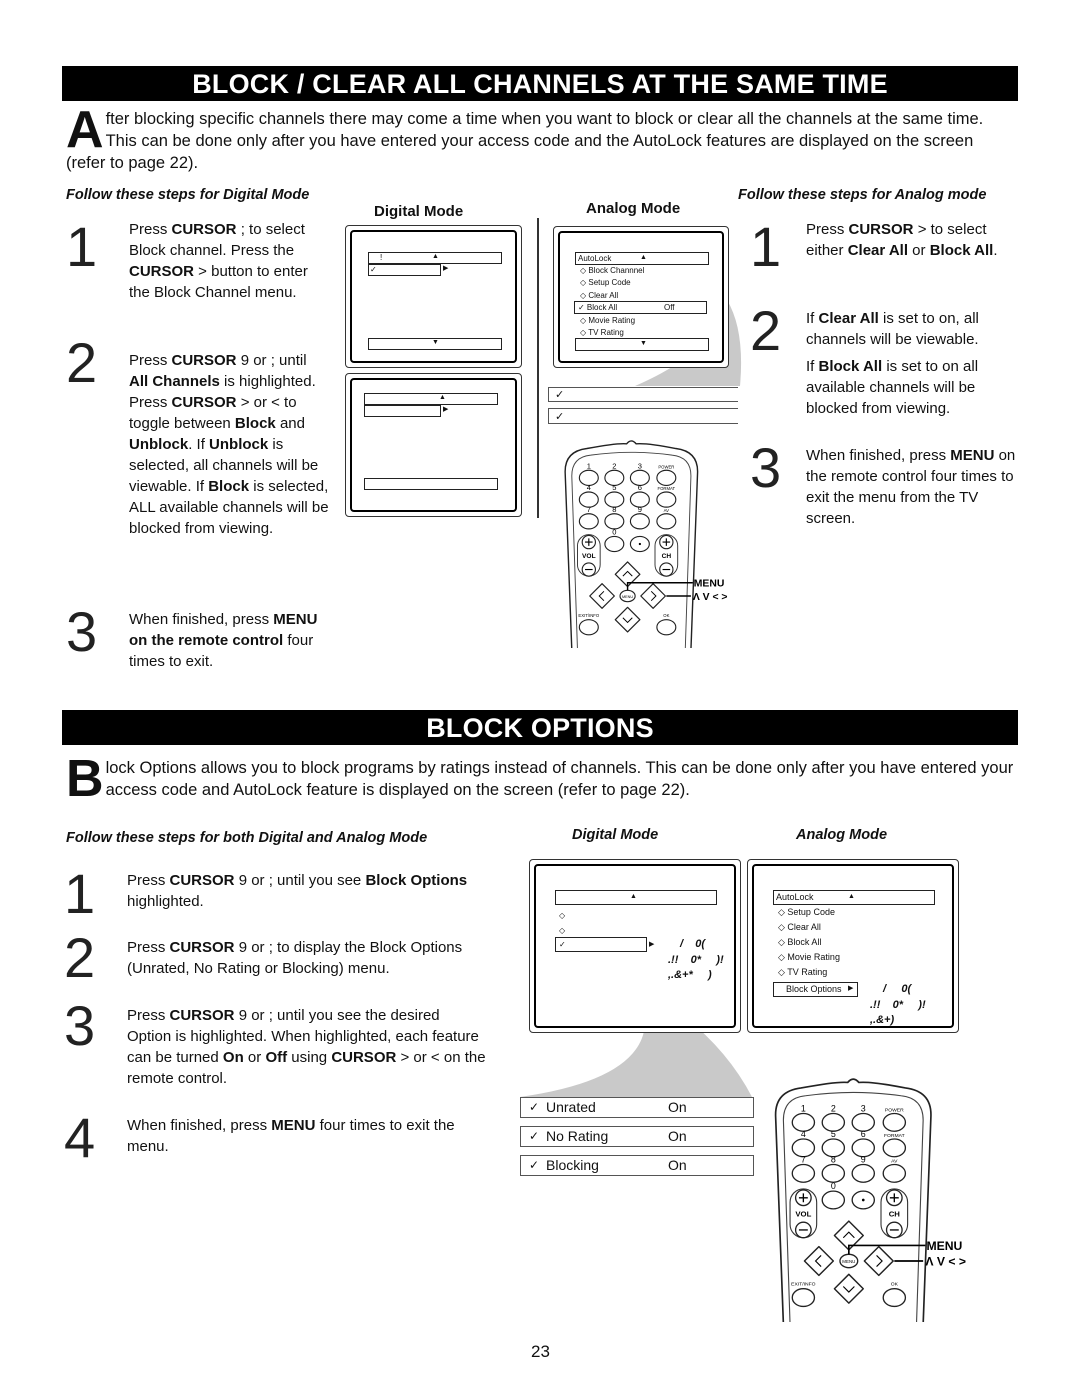 This screenshot has width=1080, height=1397. I want to click on garbled-text: / 0(, so click(693, 944).